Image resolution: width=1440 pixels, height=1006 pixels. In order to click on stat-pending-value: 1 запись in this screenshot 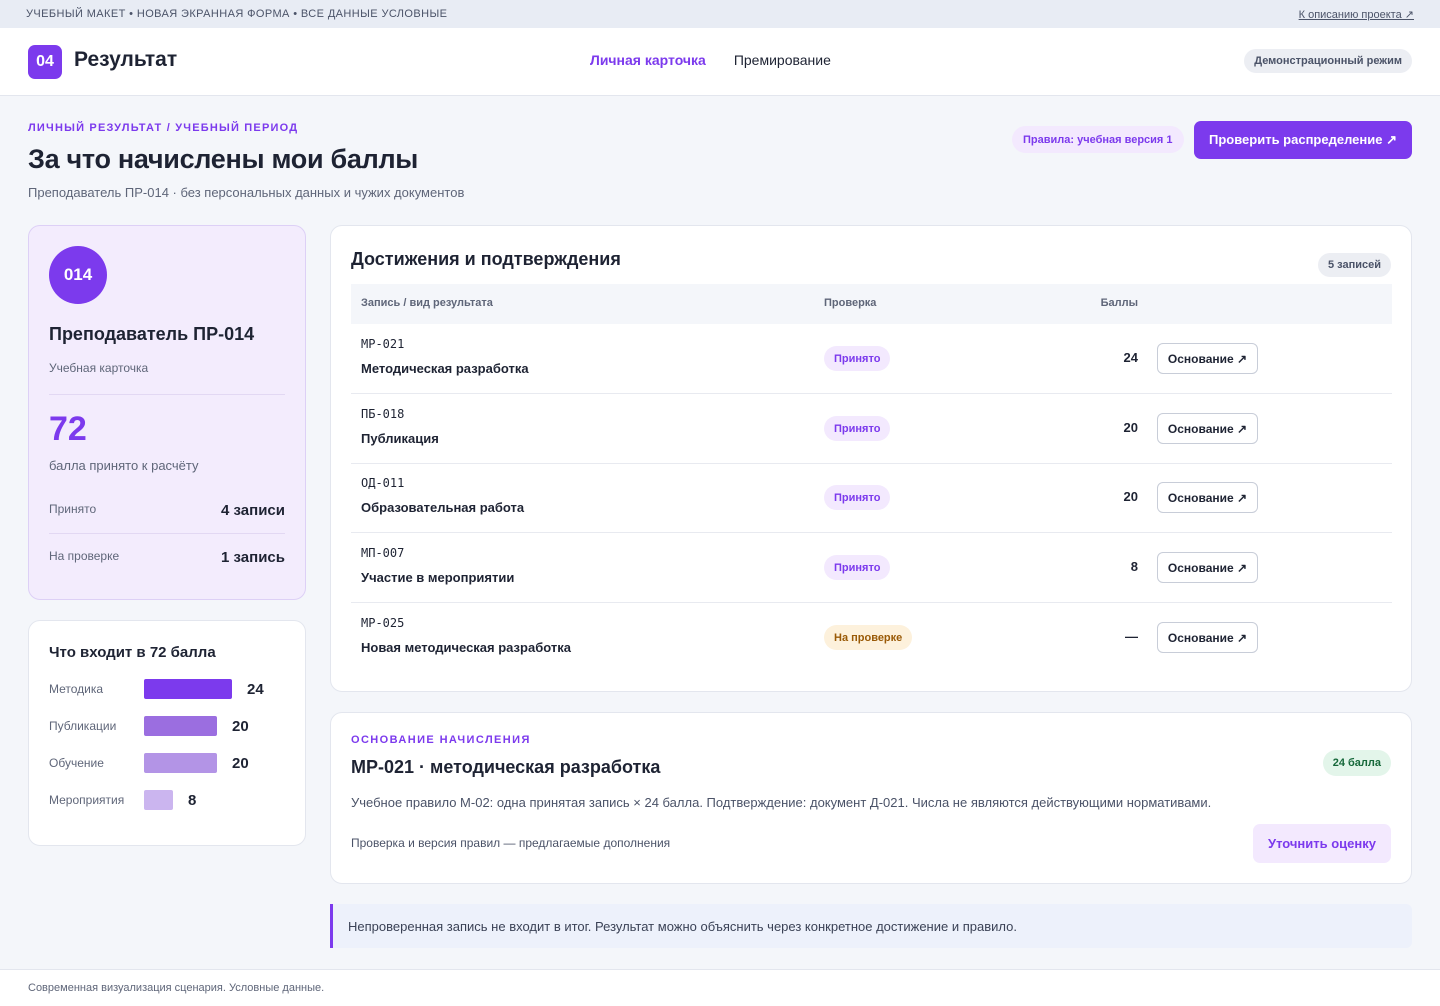, I will do `click(253, 557)`.